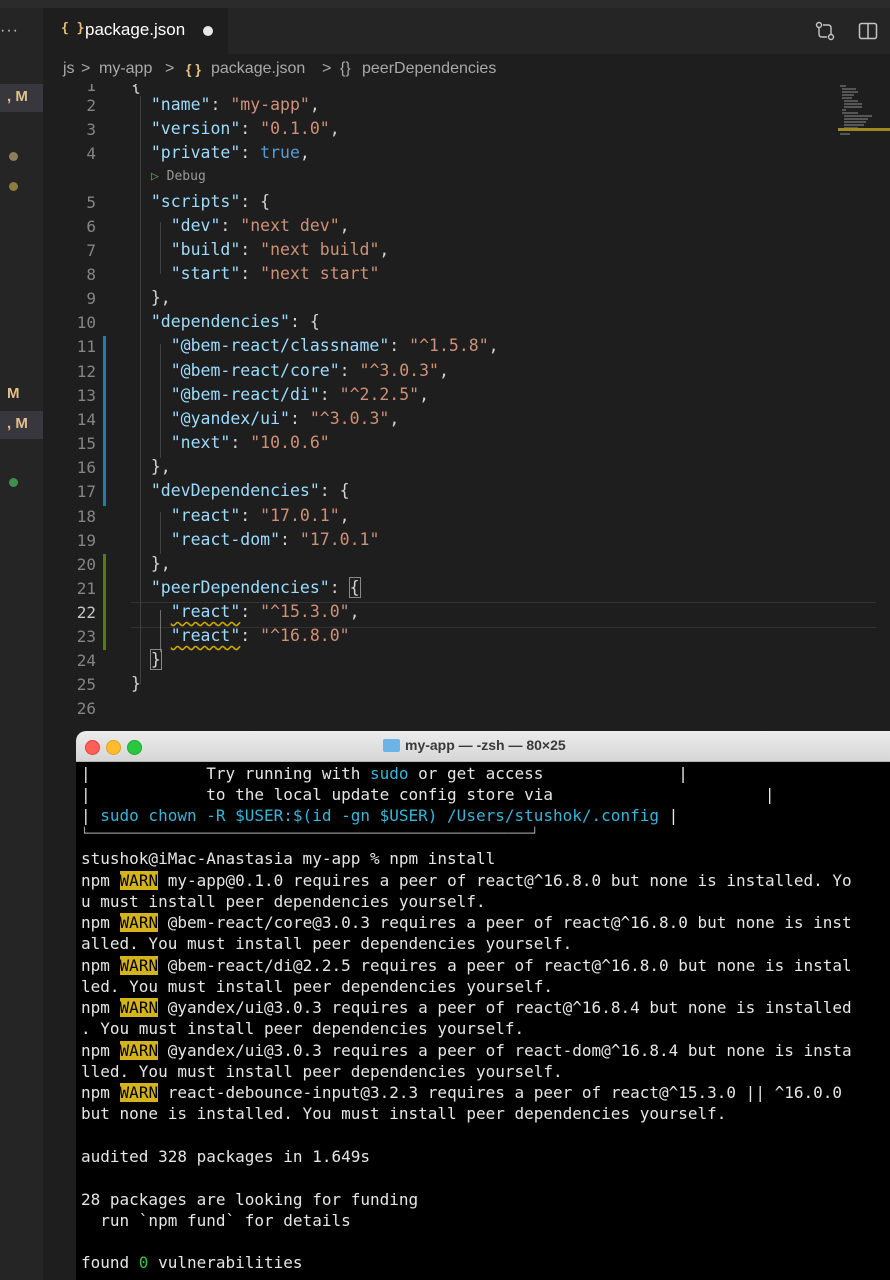 Image resolution: width=890 pixels, height=1280 pixels. What do you see at coordinates (445, 4) in the screenshot?
I see `window-top-strip` at bounding box center [445, 4].